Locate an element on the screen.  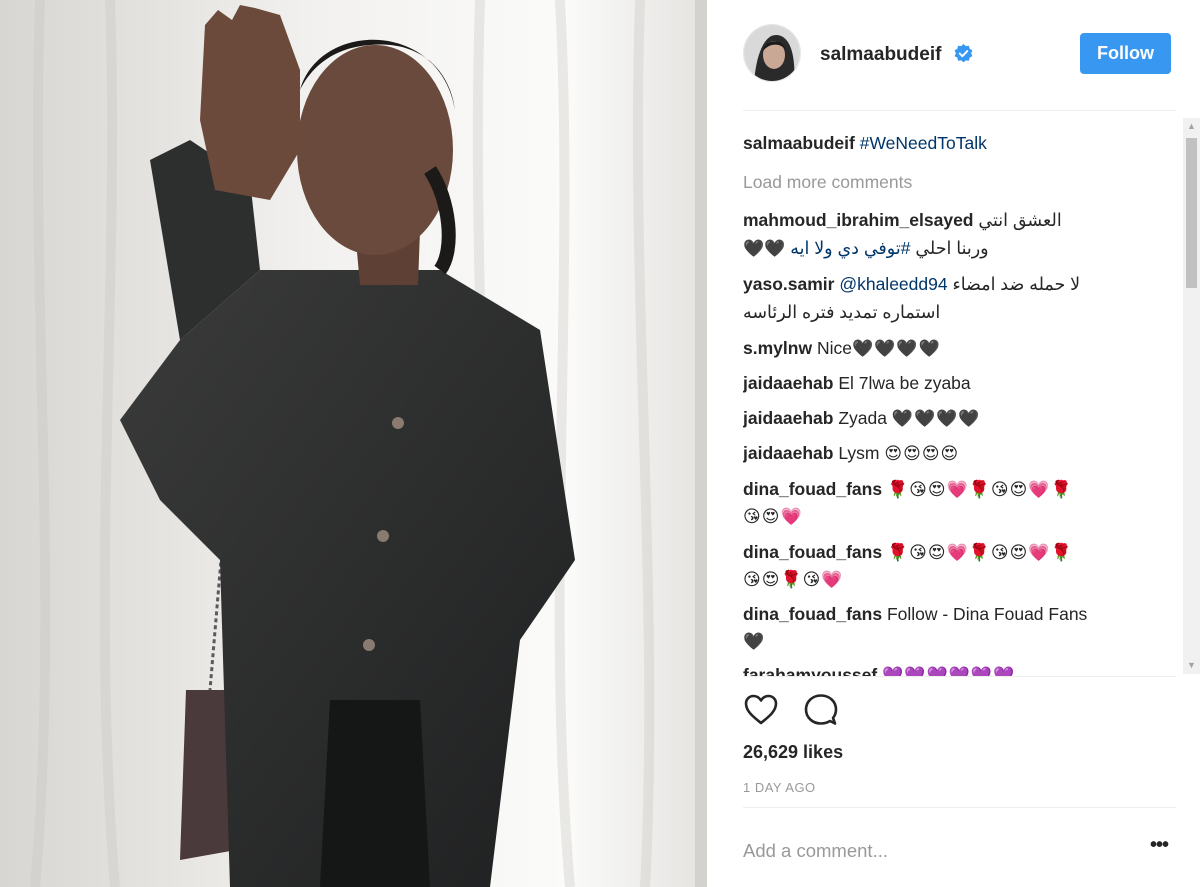
comment-bubble-icon is located at coordinates (821, 710).